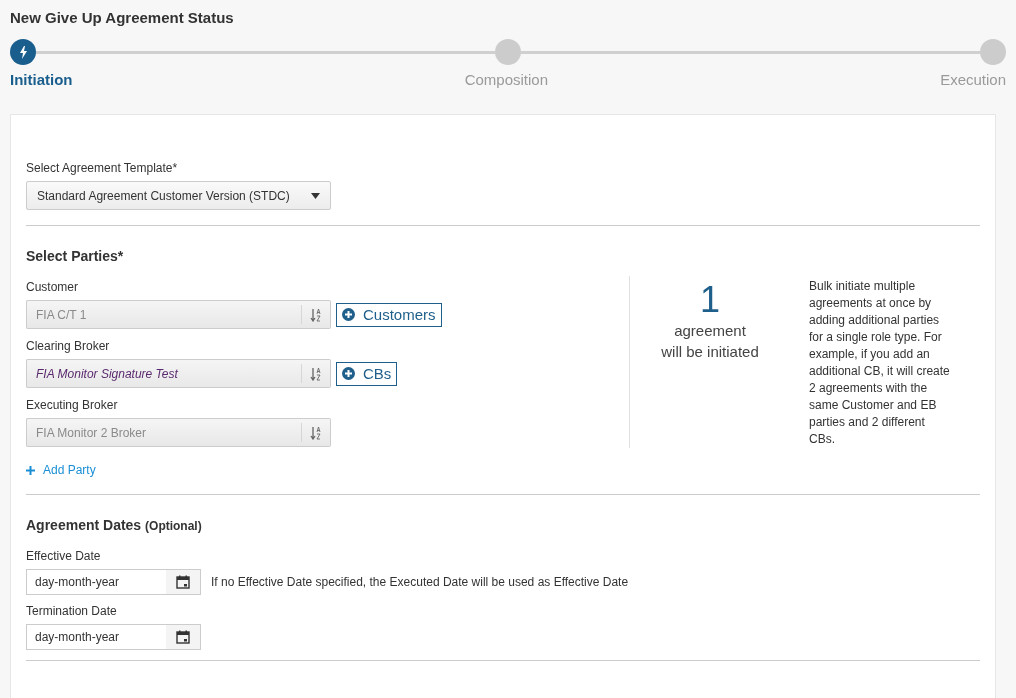 The image size is (1016, 698). What do you see at coordinates (122, 18) in the screenshot?
I see `page-title: New Give Up Agreement Status` at bounding box center [122, 18].